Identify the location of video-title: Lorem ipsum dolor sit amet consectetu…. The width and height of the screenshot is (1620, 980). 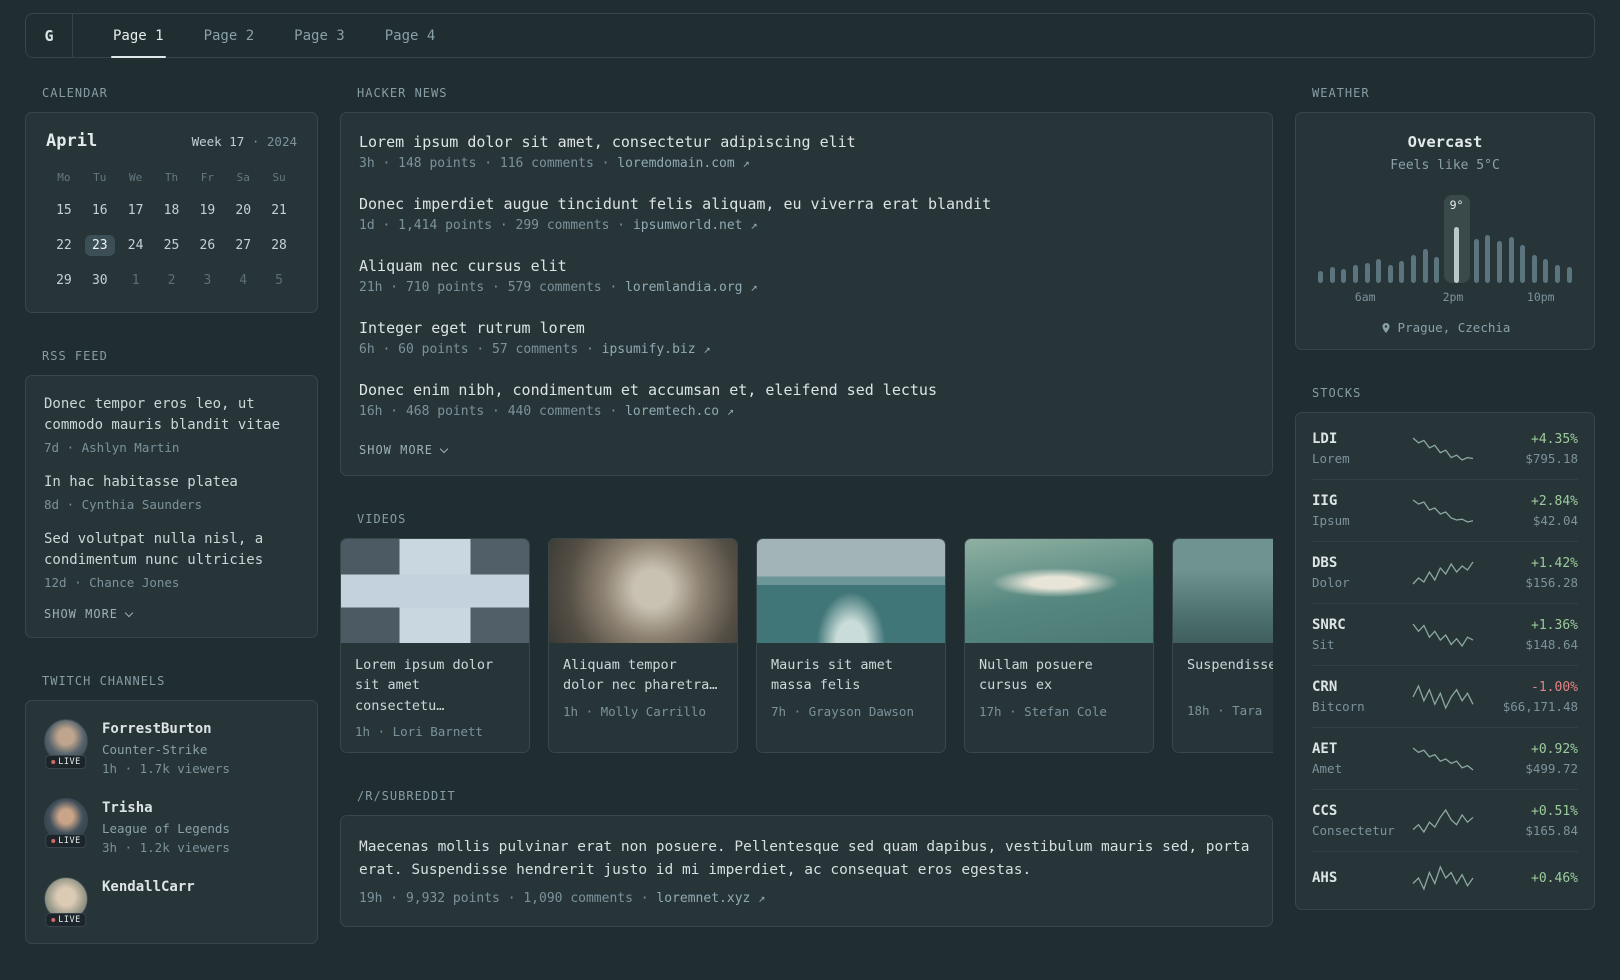
(435, 685).